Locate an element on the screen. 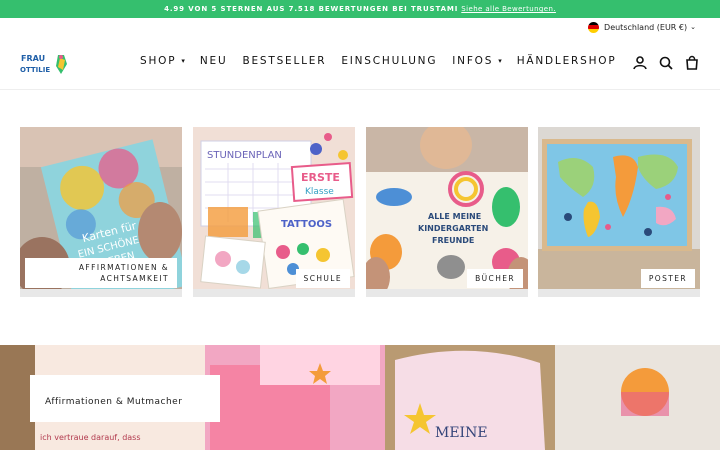 Image resolution: width=720 pixels, height=450 pixels. hero-card-text-2: MEINE is located at coordinates (461, 433).